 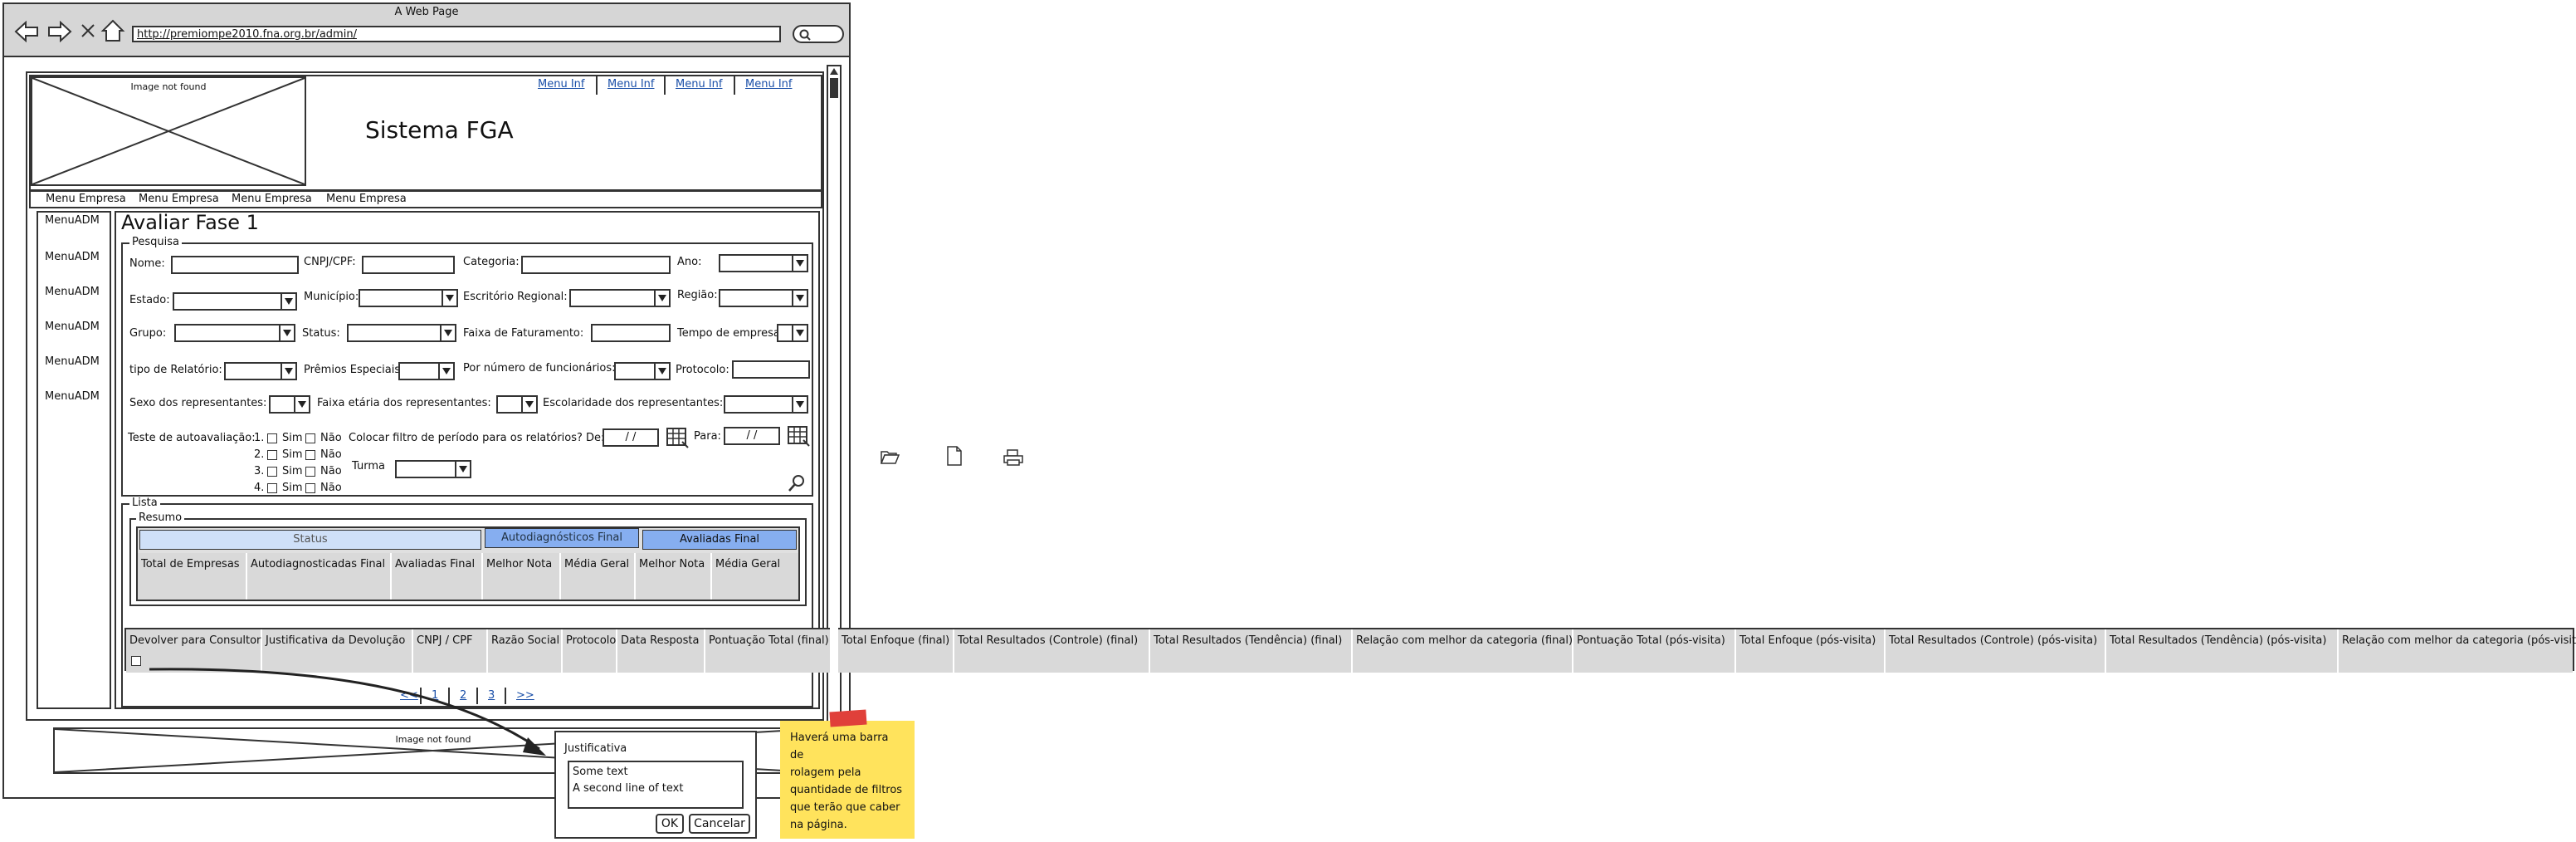 What do you see at coordinates (670, 824) in the screenshot?
I see `ok-button: OK` at bounding box center [670, 824].